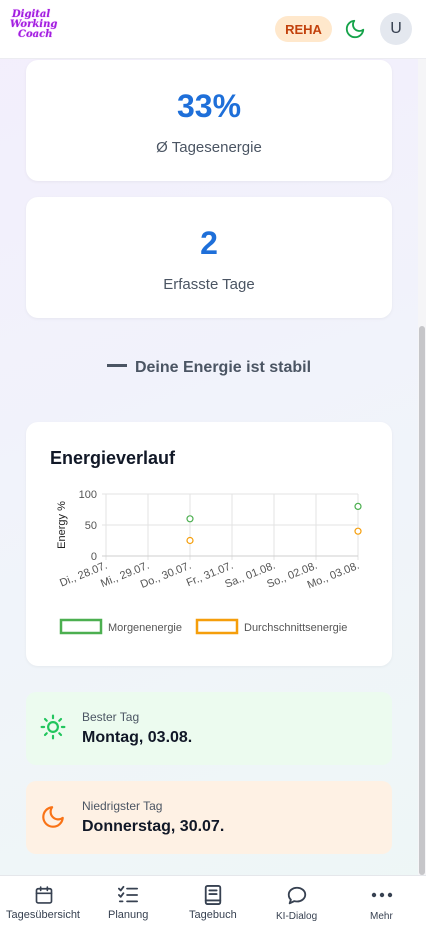 This screenshot has height=925, width=426. What do you see at coordinates (153, 826) in the screenshot?
I see `lowest-day-value: Donnerstag, 30.07.` at bounding box center [153, 826].